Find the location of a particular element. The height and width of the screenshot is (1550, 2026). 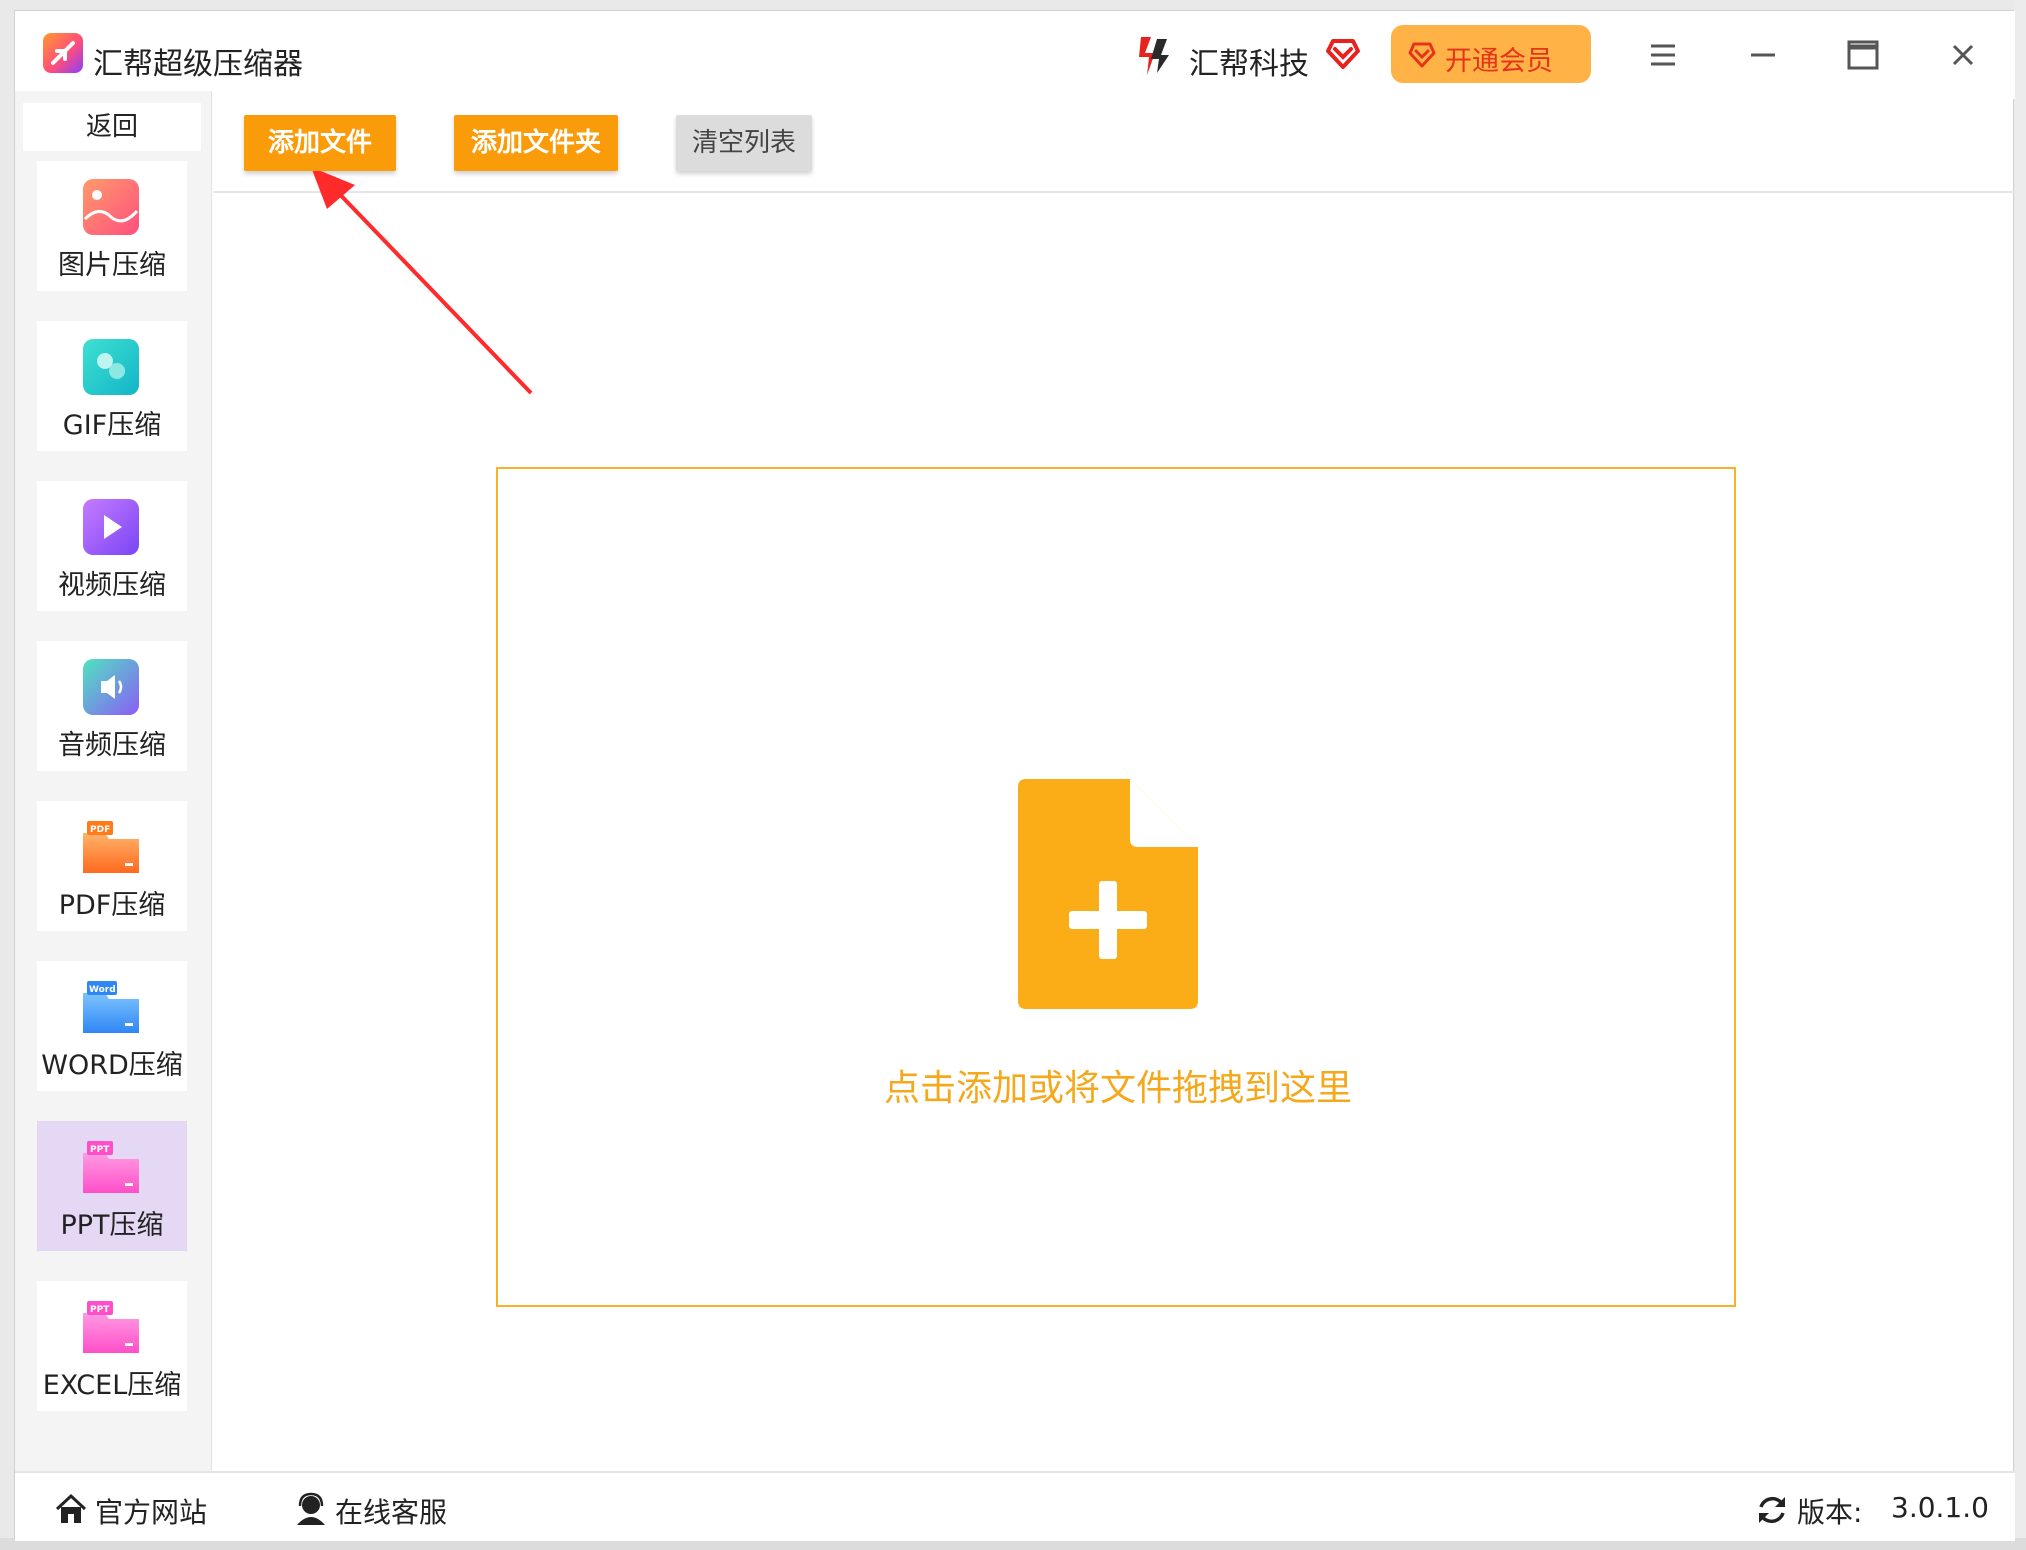

brand-name: 汇帮科技 is located at coordinates (1249, 64).